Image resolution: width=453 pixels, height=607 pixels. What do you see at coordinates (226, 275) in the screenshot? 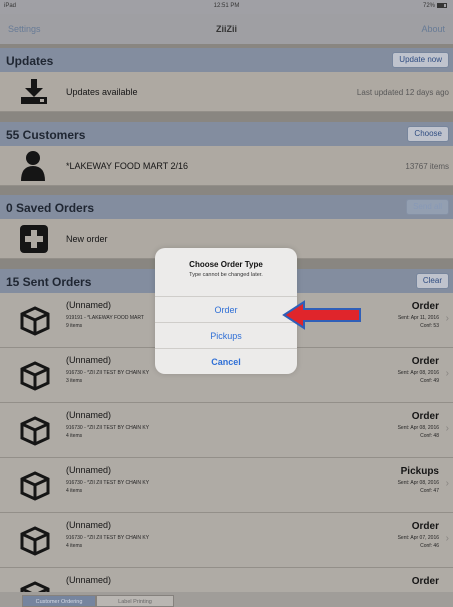
I see `dialog-message: Type cannot be changed later.` at bounding box center [226, 275].